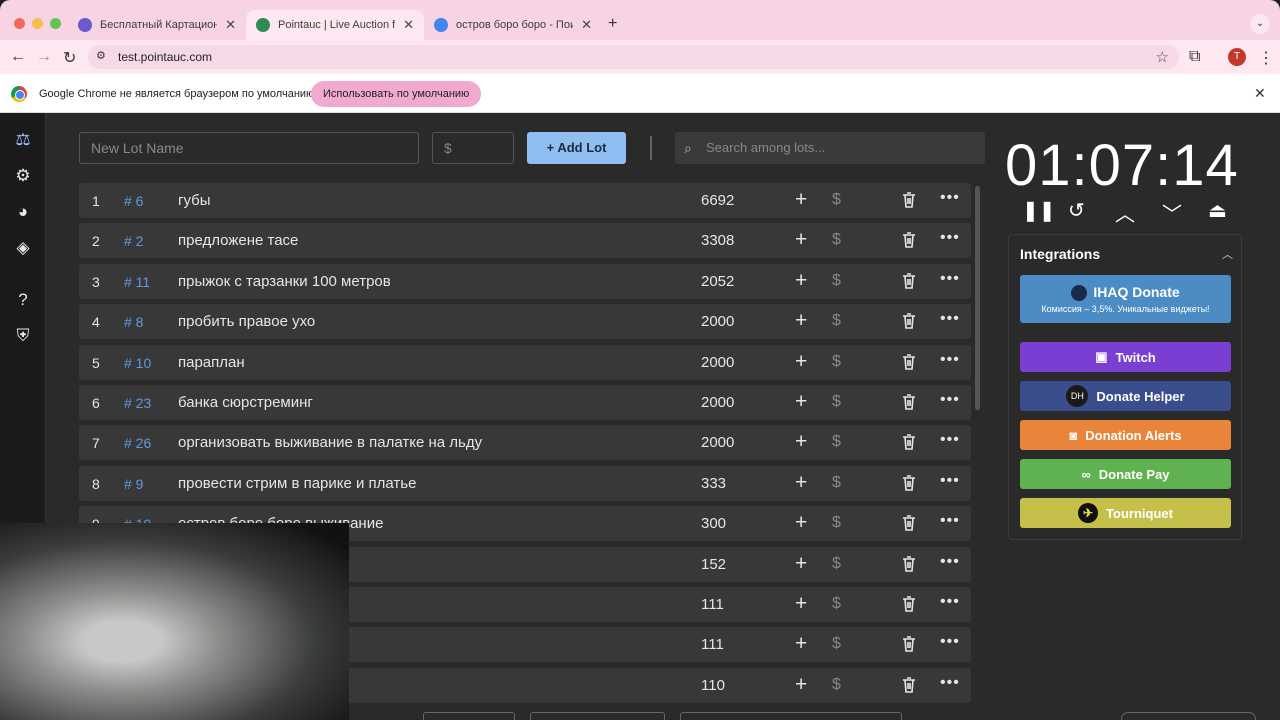  Describe the element at coordinates (297, 483) in the screenshot. I see `lot-name: провести стрим в парике и платье` at that location.